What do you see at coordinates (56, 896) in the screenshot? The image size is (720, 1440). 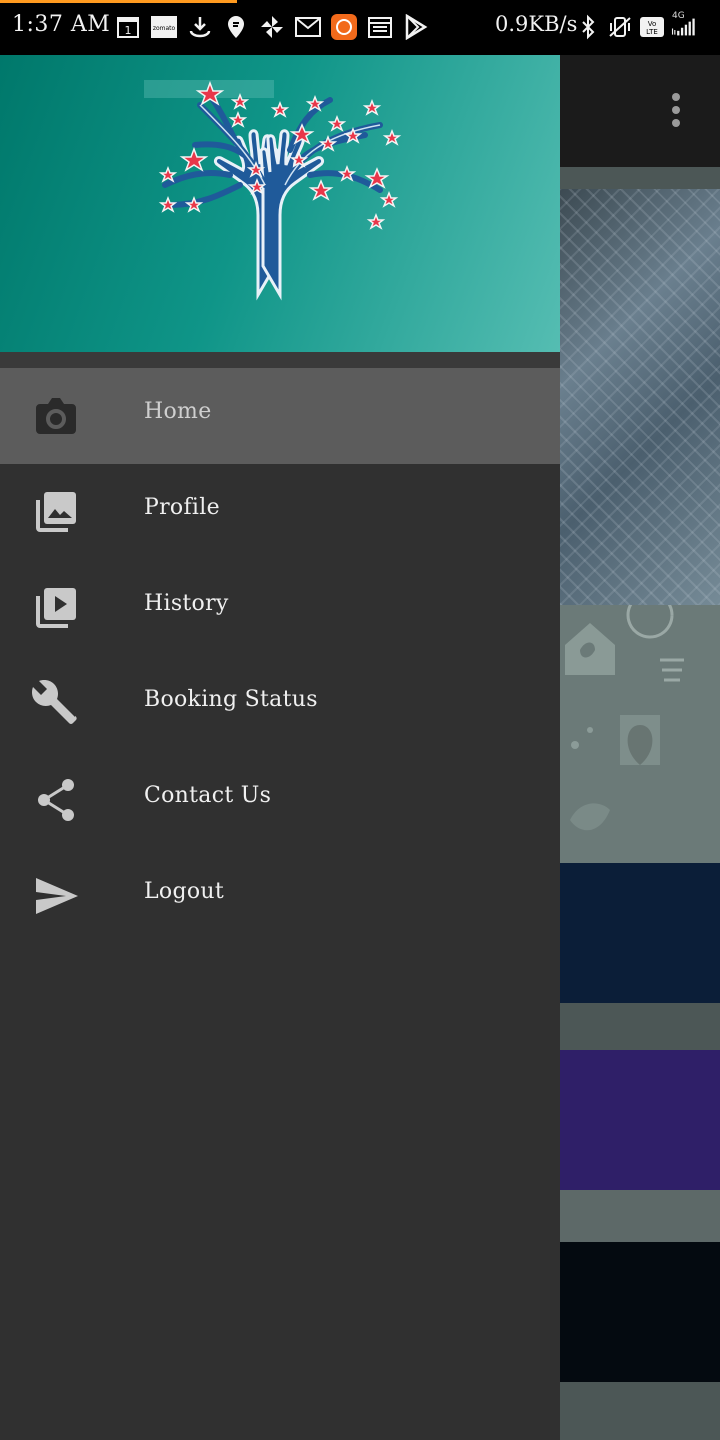 I see `send-icon` at bounding box center [56, 896].